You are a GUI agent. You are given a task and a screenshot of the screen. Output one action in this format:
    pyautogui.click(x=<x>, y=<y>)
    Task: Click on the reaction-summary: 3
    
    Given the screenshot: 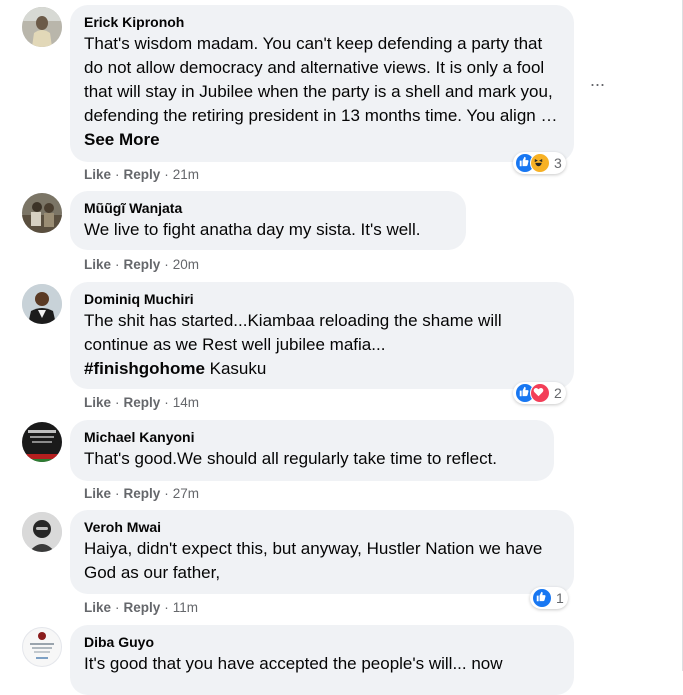 What is the action you would take?
    pyautogui.click(x=539, y=163)
    